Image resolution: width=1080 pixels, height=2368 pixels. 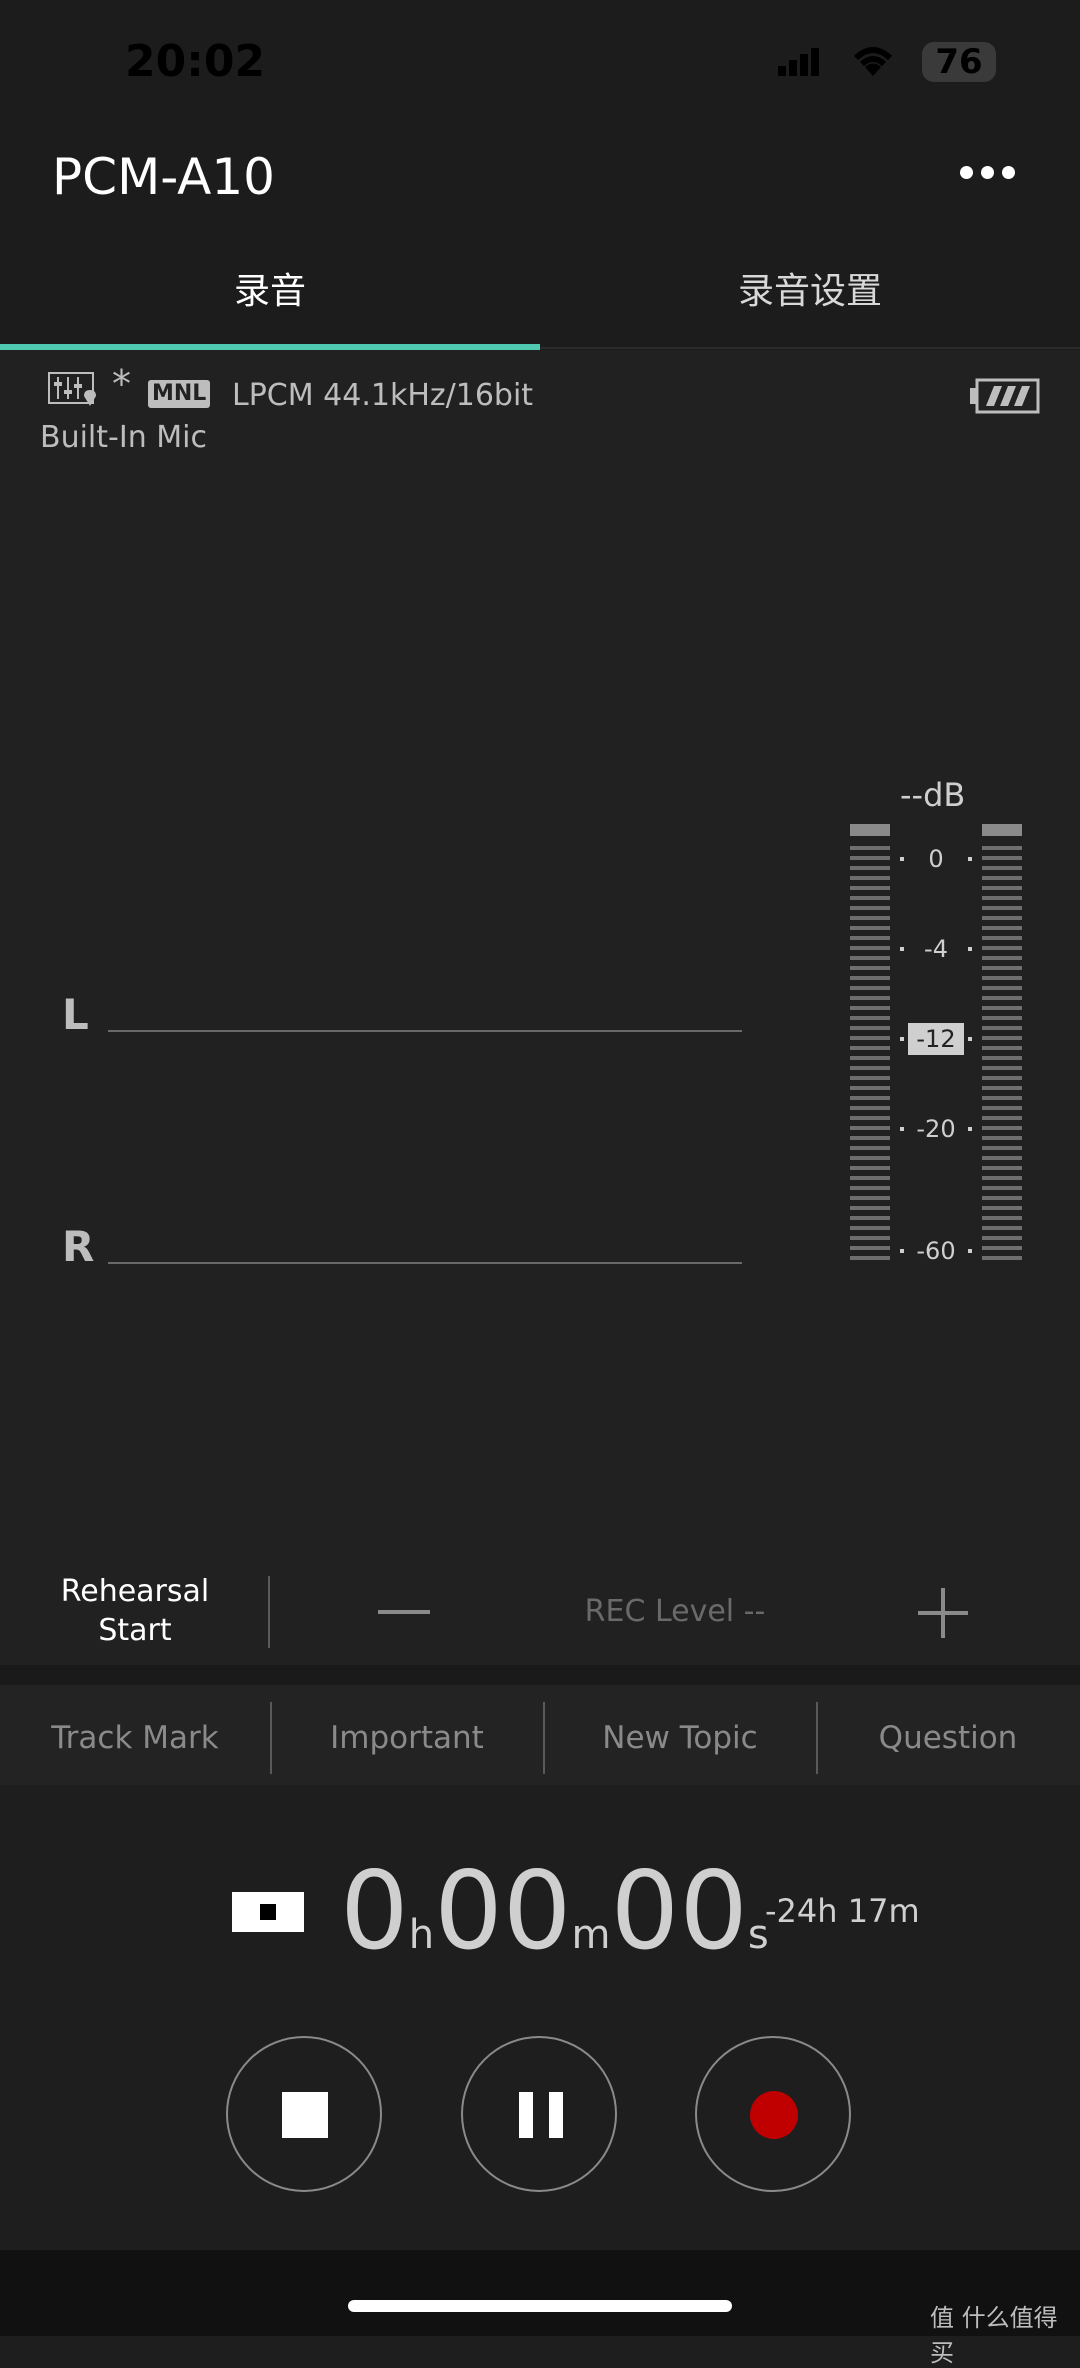 I want to click on asterisk-indicator: *, so click(x=121, y=384).